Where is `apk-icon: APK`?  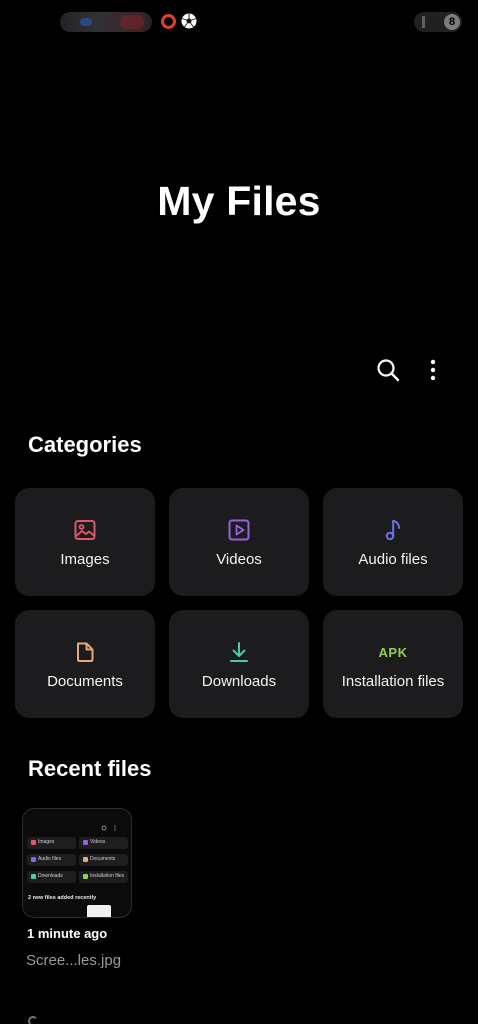
apk-icon: APK is located at coordinates (393, 652).